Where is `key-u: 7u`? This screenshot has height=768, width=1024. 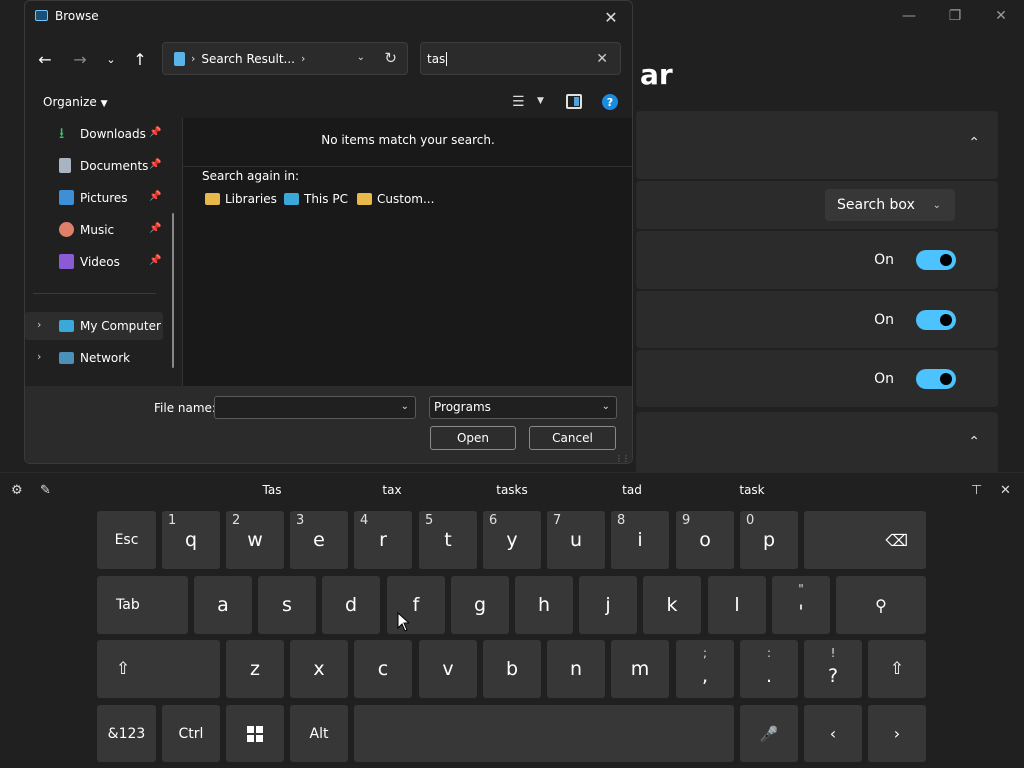
key-u: 7u is located at coordinates (576, 540).